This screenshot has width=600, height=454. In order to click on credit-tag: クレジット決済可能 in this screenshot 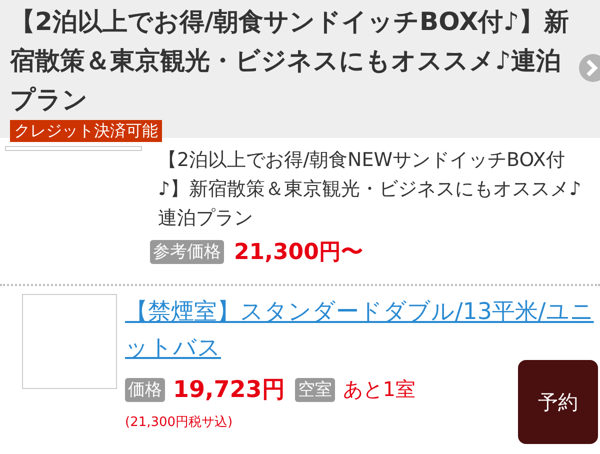, I will do `click(86, 131)`.